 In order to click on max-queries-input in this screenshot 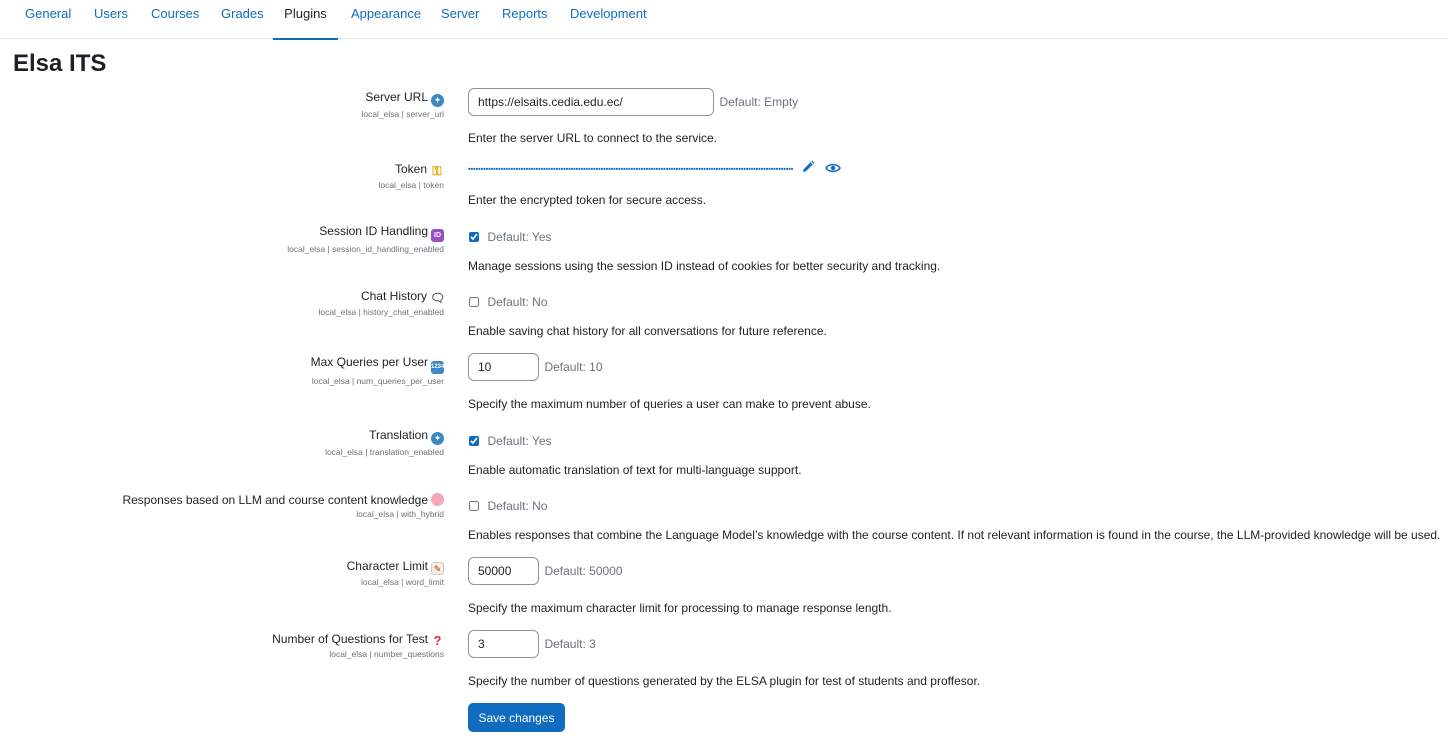, I will do `click(503, 367)`.